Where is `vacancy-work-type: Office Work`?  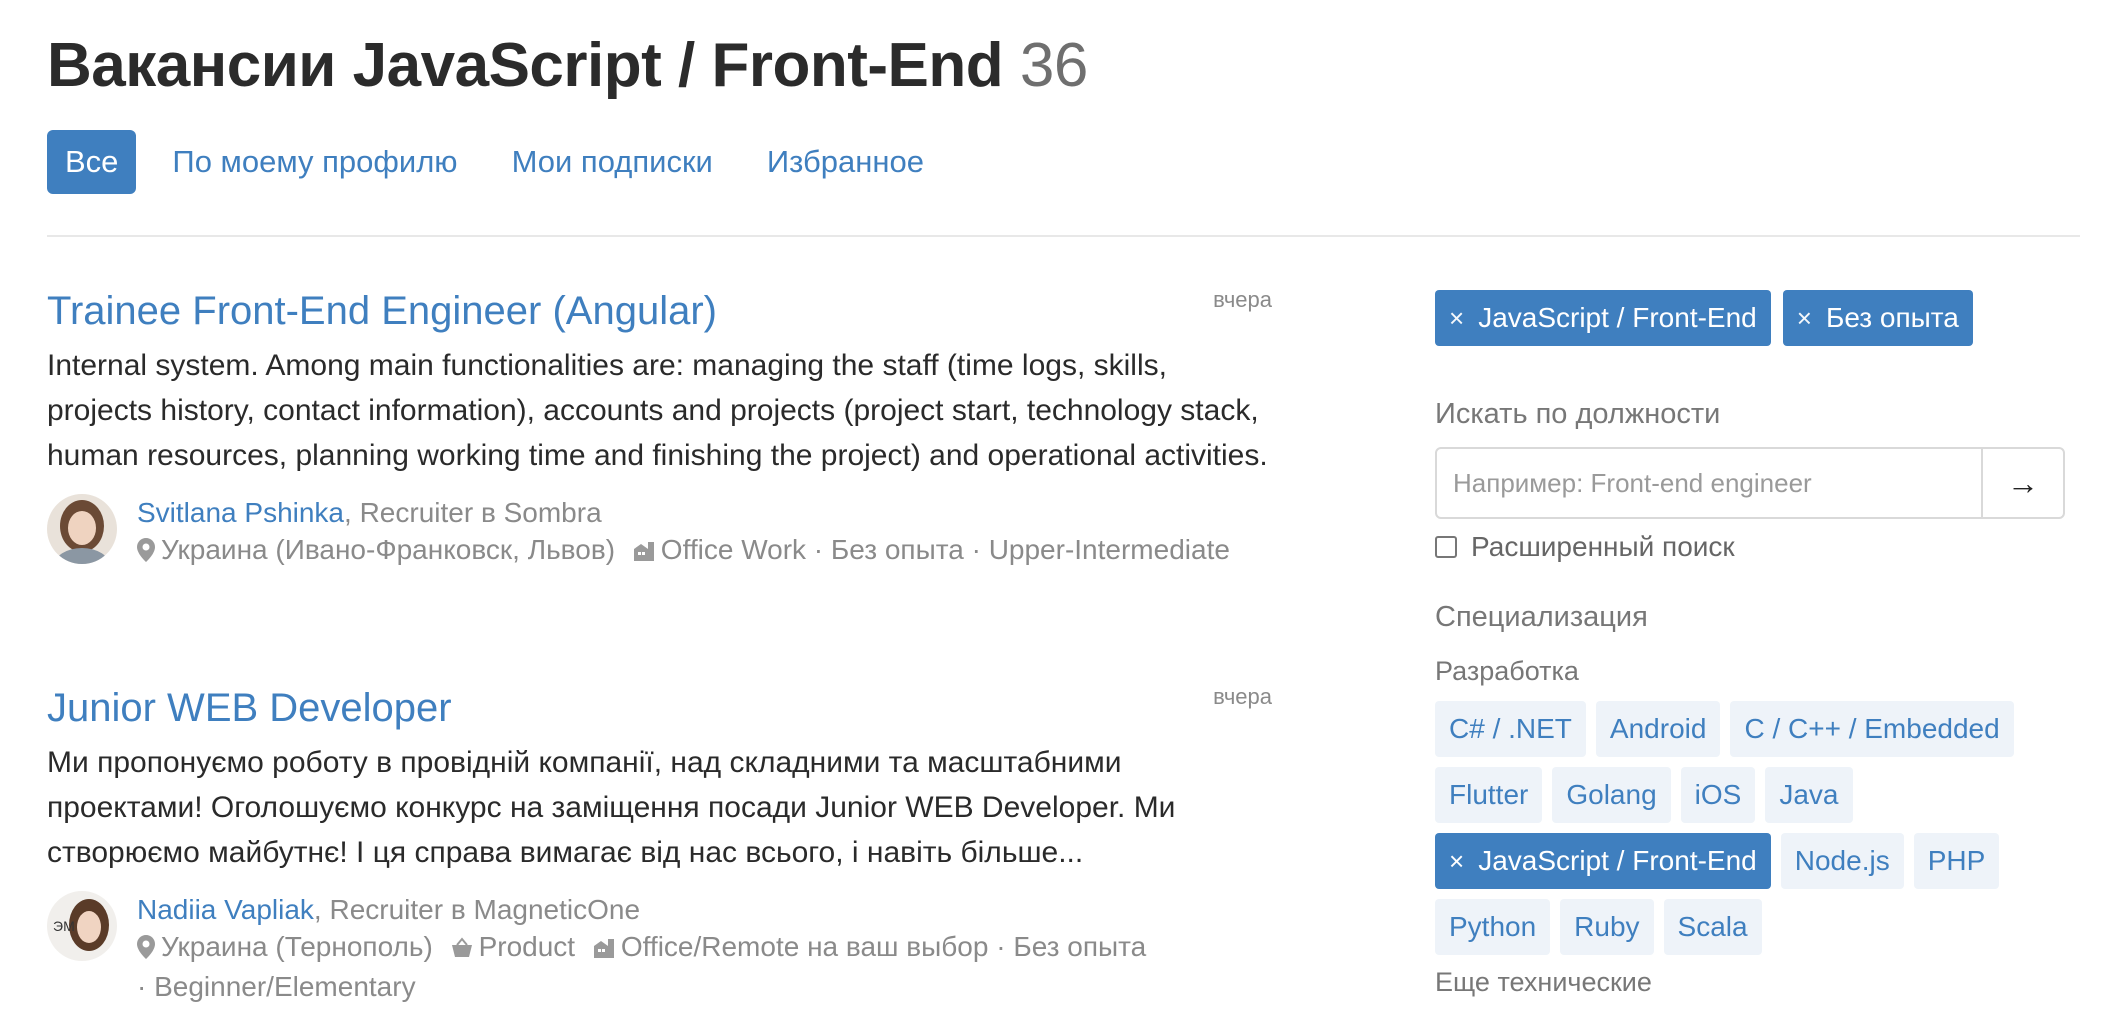
vacancy-work-type: Office Work is located at coordinates (733, 549).